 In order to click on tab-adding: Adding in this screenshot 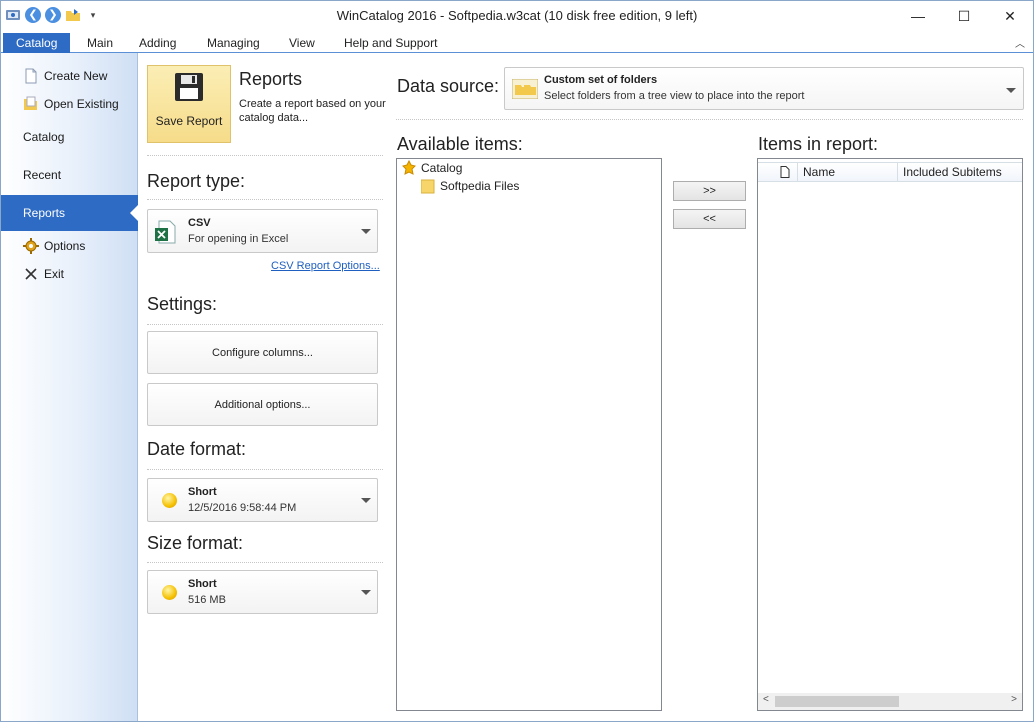, I will do `click(157, 43)`.